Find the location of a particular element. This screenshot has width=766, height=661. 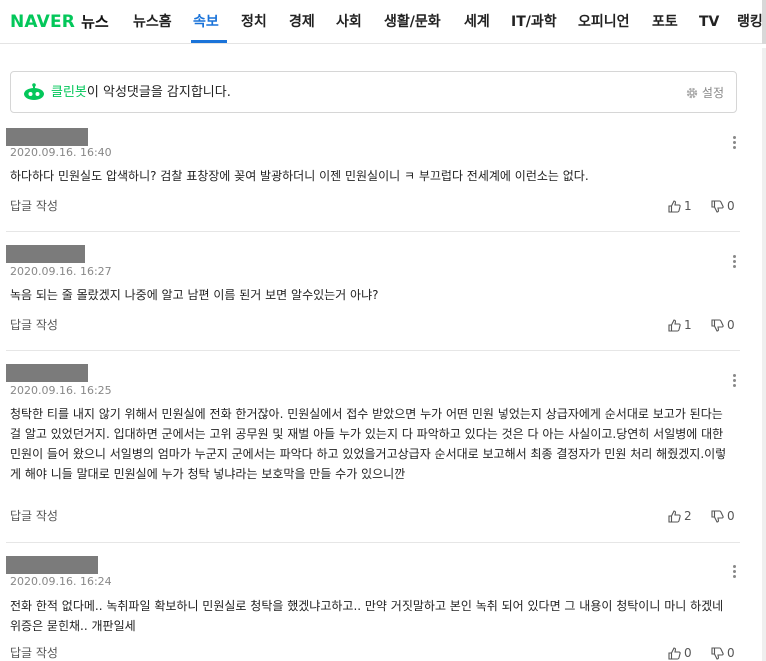

cleanbot-message: 클린봇이 악성댓글을 감지합니다. is located at coordinates (141, 92).